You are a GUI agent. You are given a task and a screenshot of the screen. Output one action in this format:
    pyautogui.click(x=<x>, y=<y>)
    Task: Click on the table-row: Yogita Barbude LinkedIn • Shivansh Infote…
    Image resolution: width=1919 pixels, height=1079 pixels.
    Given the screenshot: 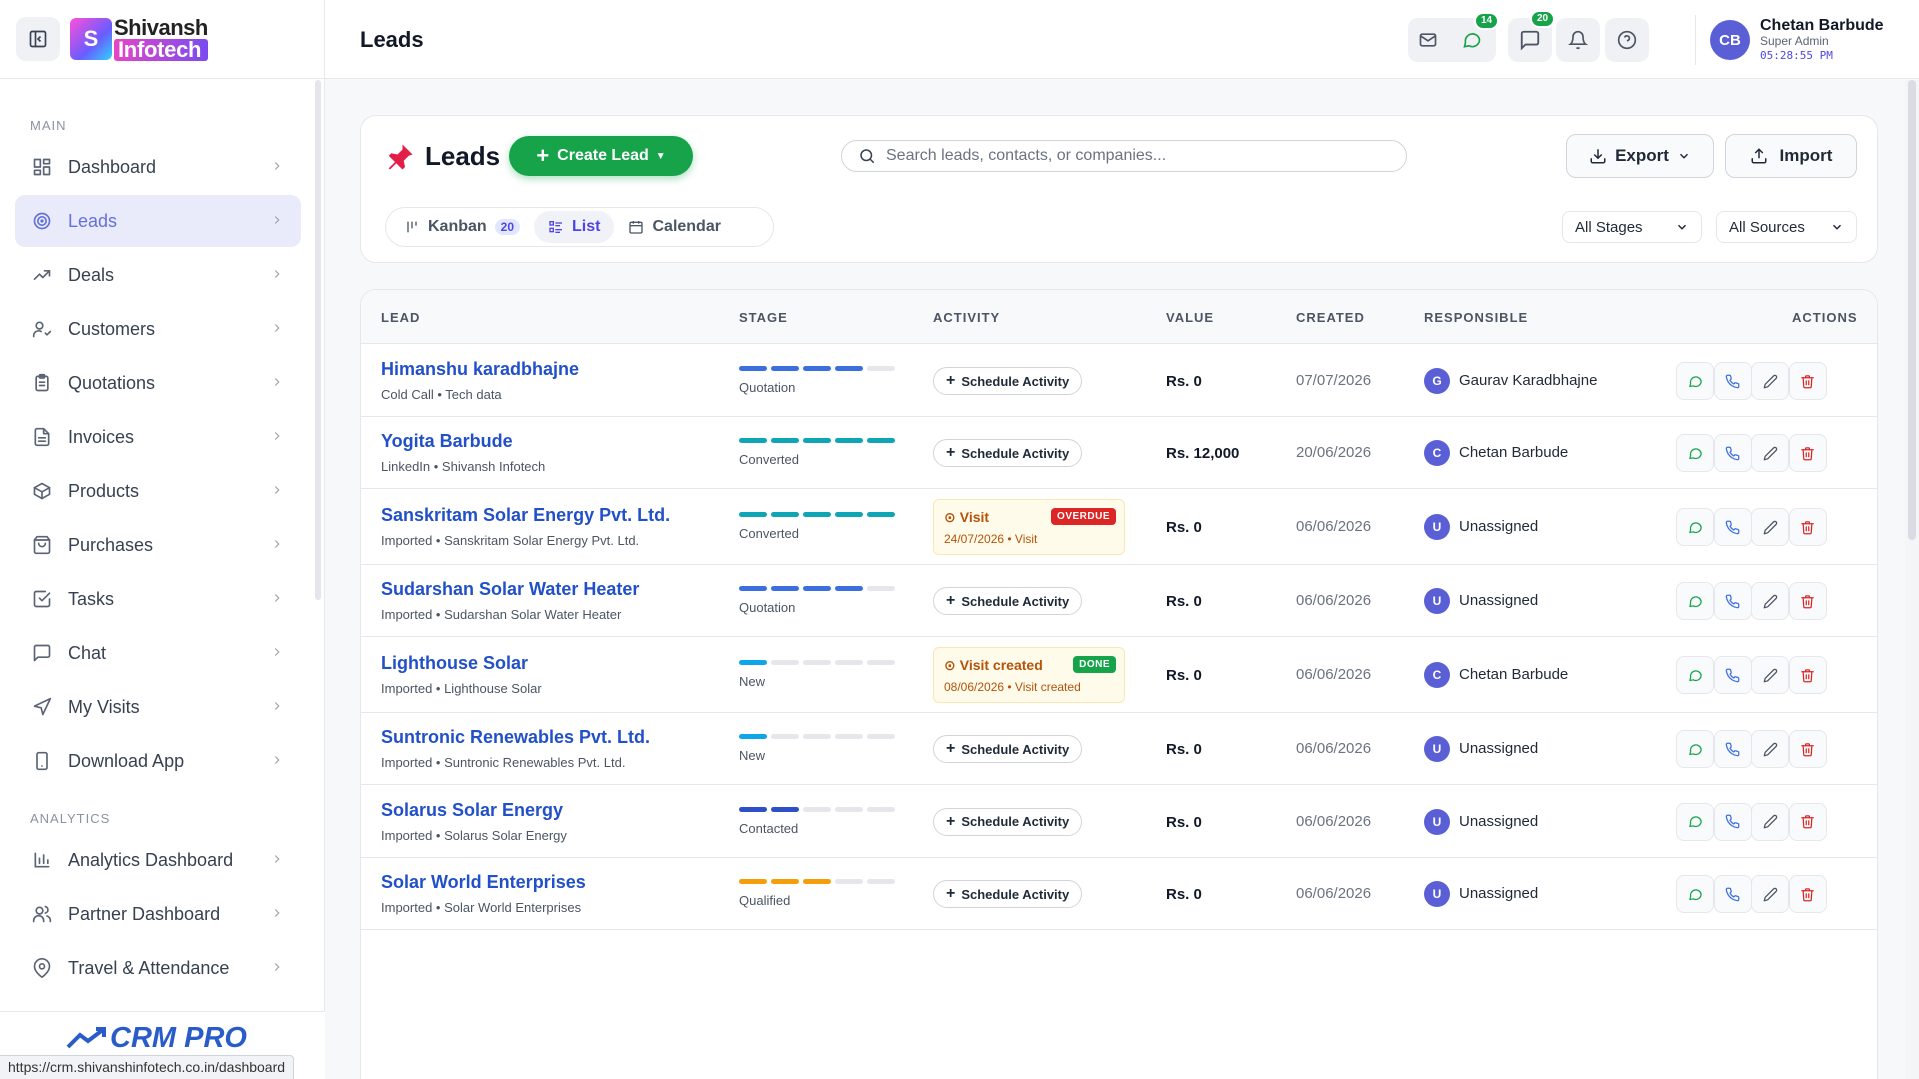 What is the action you would take?
    pyautogui.click(x=1119, y=453)
    